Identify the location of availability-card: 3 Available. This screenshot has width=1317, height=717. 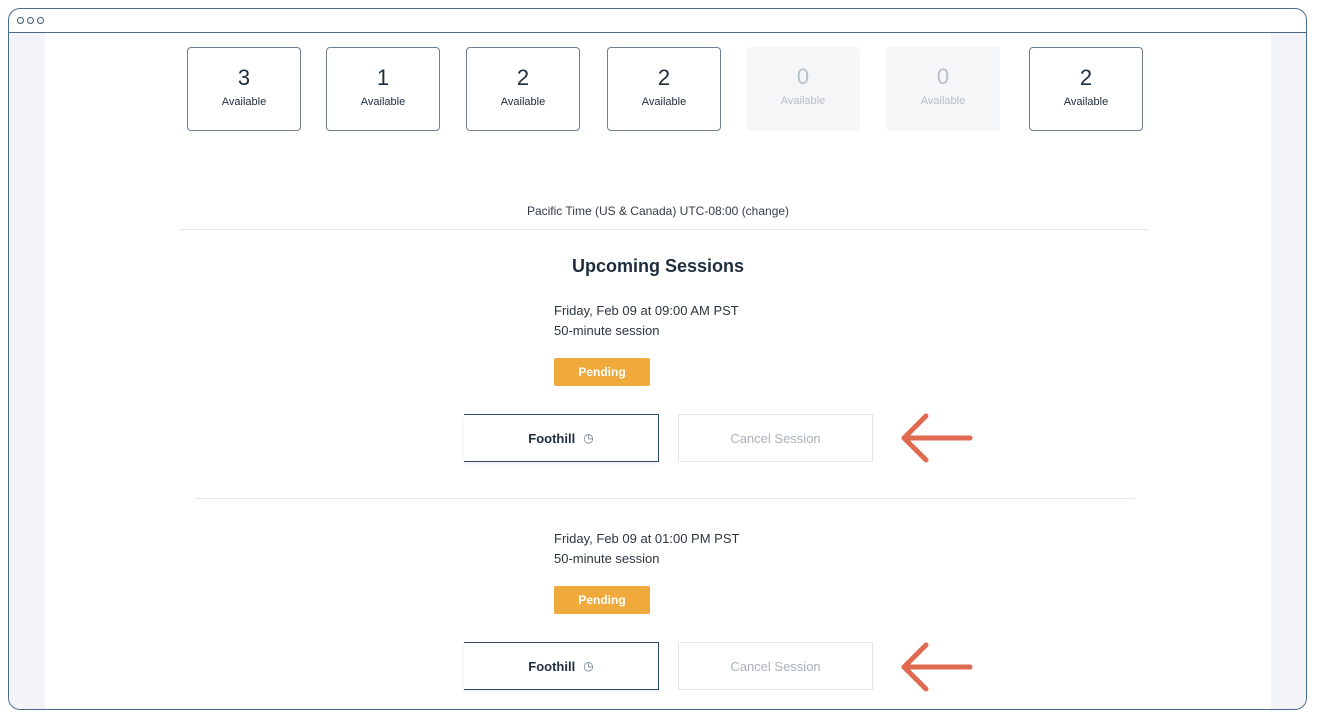
(244, 89).